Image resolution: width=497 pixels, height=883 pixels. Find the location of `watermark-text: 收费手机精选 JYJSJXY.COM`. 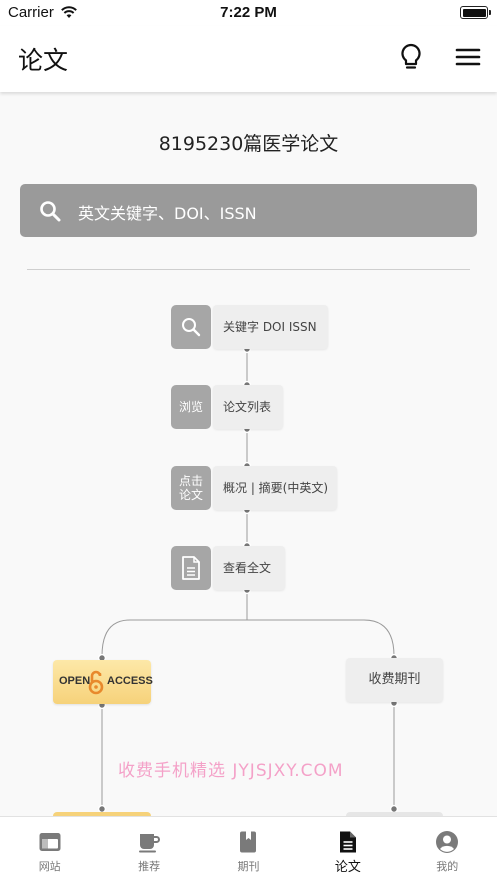

watermark-text: 收费手机精选 JYJSJXY.COM is located at coordinates (231, 771).